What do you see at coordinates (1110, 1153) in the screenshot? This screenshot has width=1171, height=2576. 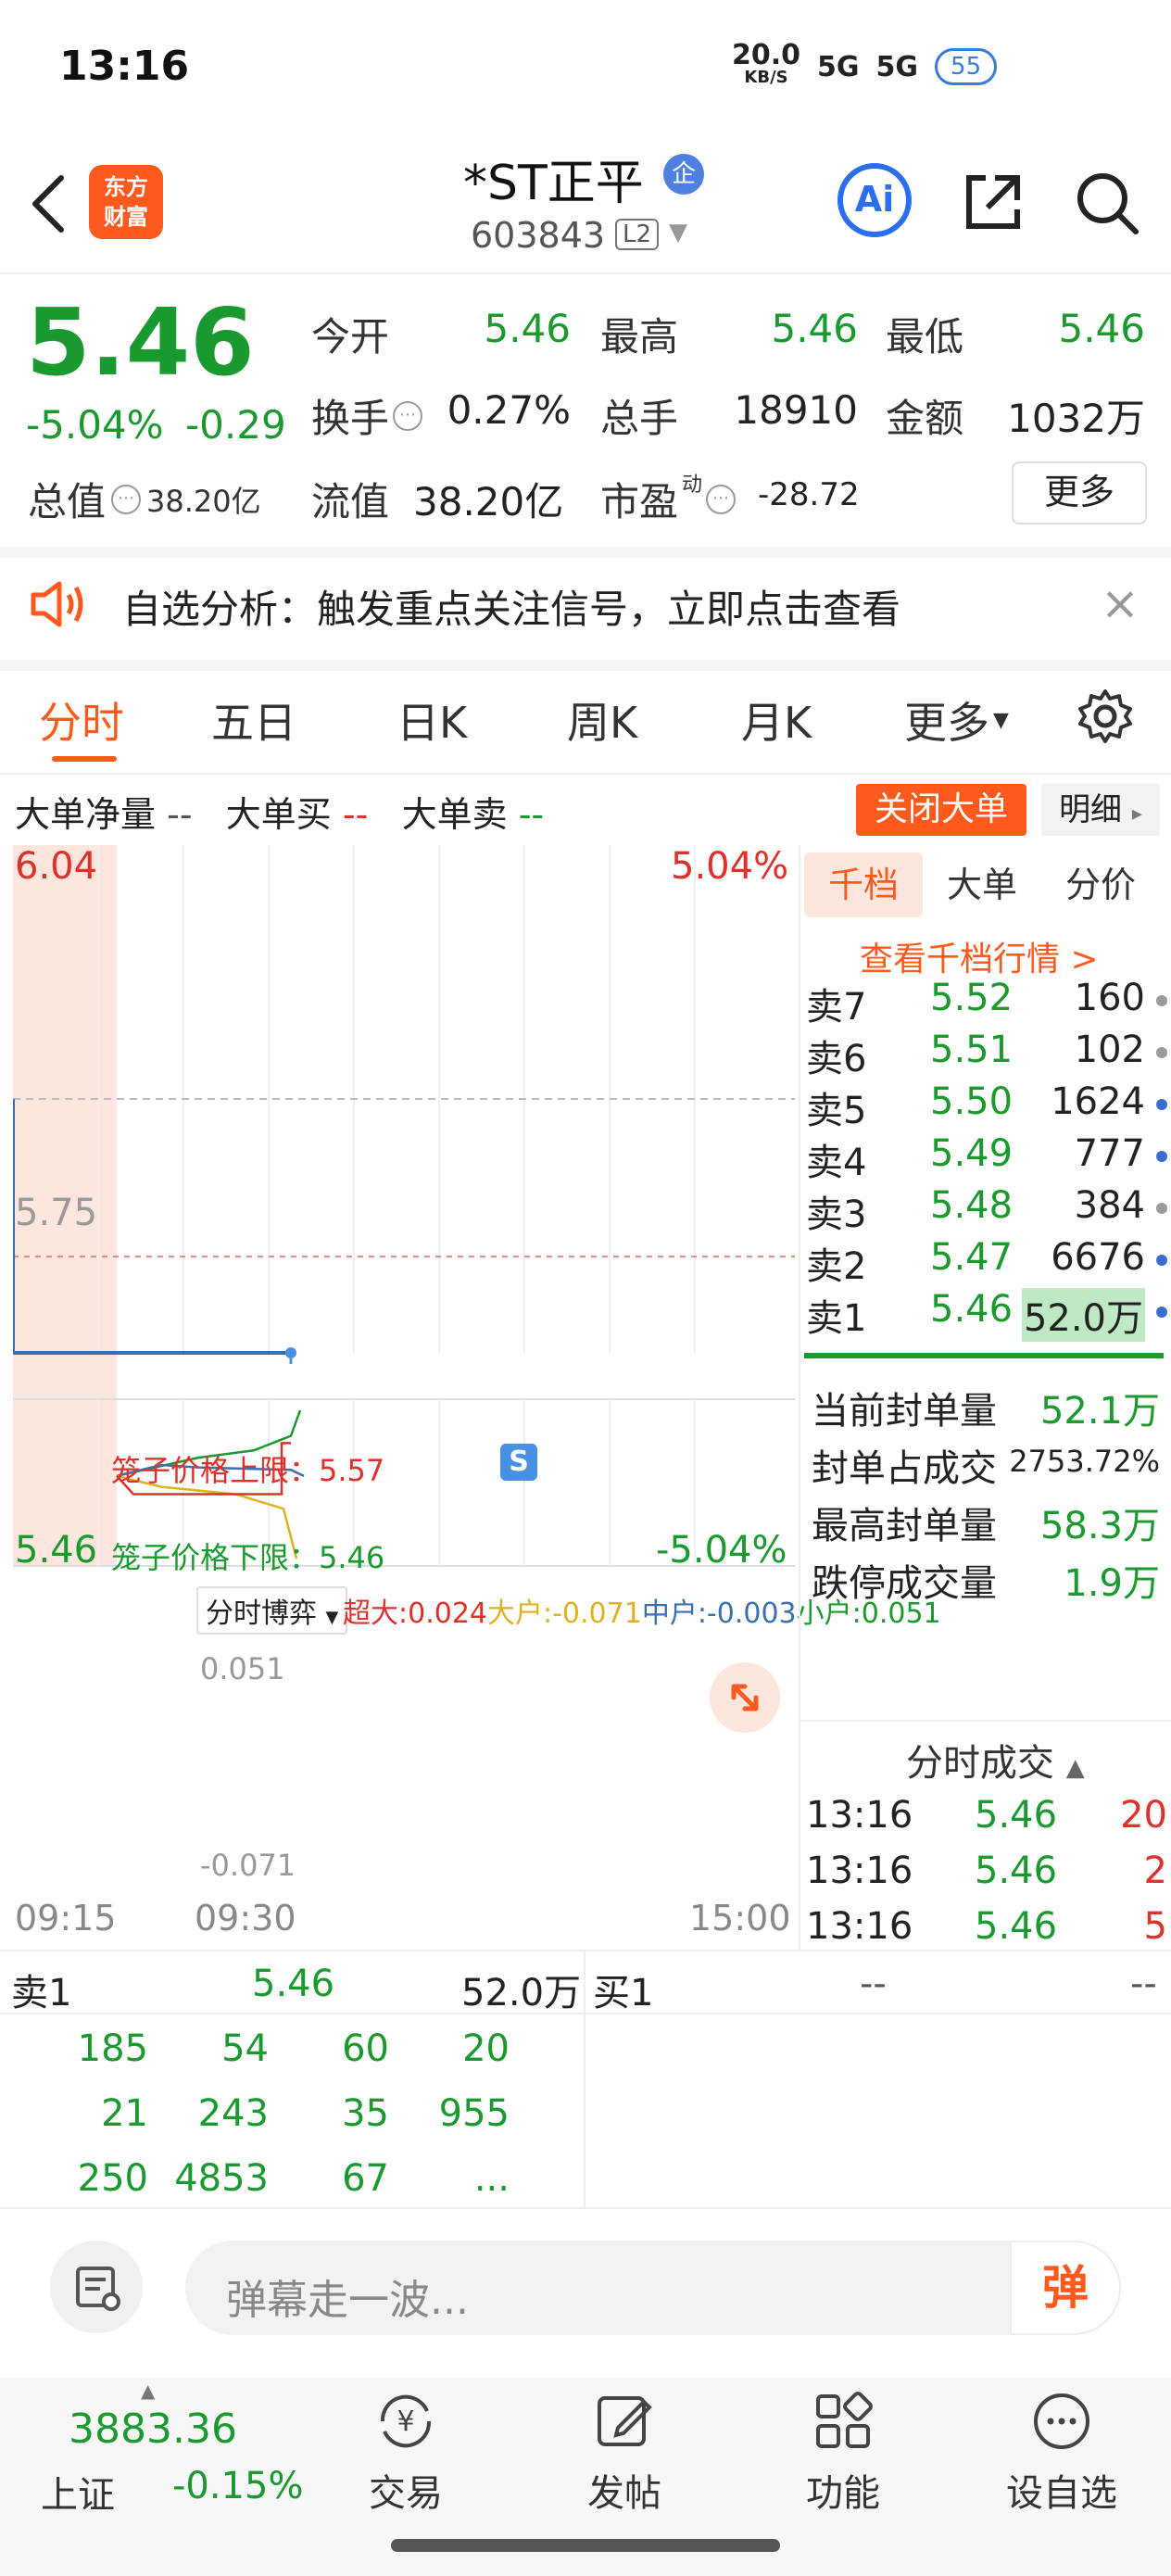 I see `ask-volume: 777` at bounding box center [1110, 1153].